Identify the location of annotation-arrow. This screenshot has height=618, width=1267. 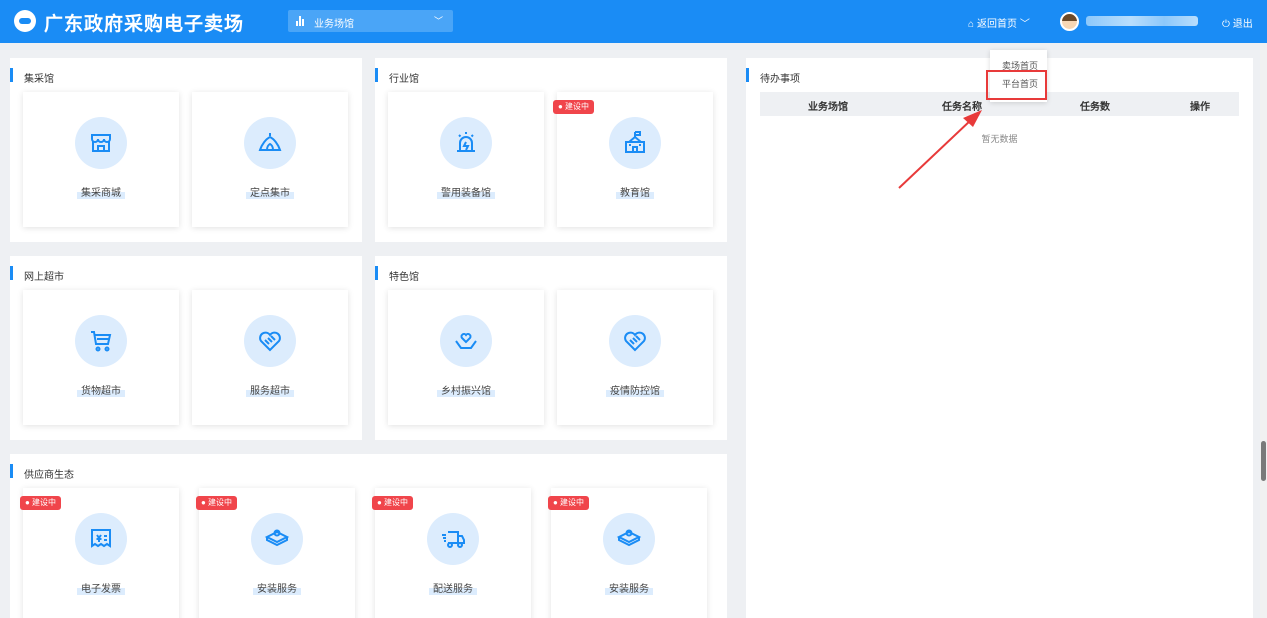
(940, 149).